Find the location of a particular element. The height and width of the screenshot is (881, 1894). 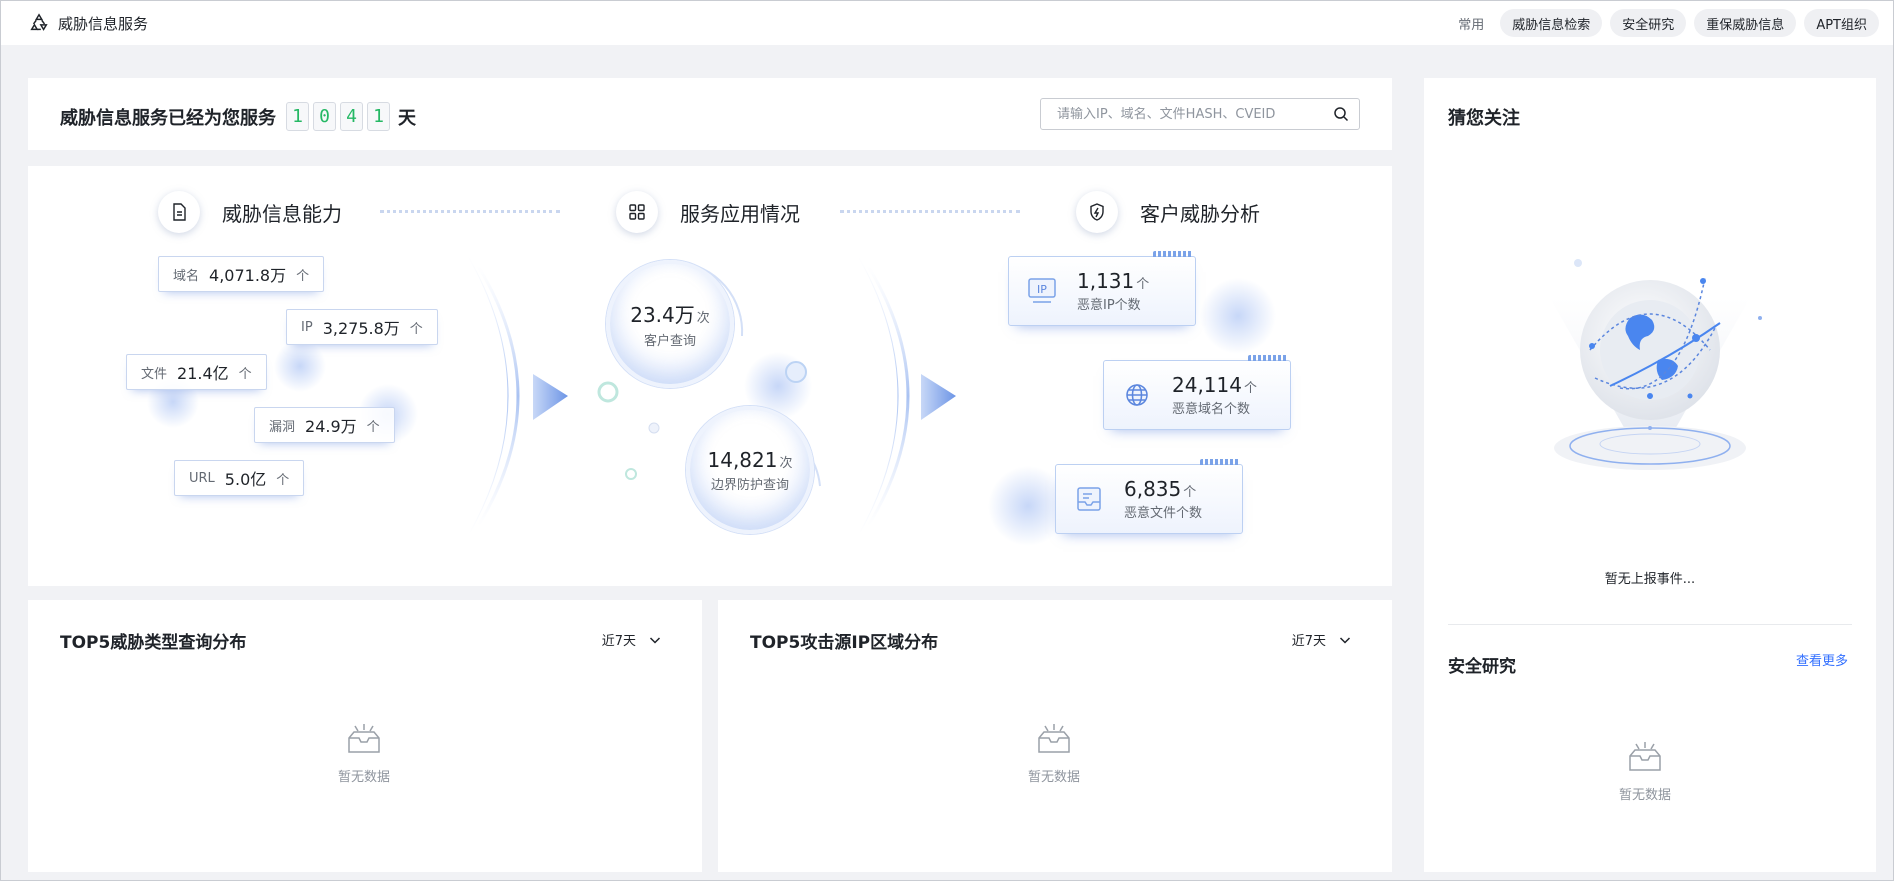

tag-label: 域名 is located at coordinates (186, 276).